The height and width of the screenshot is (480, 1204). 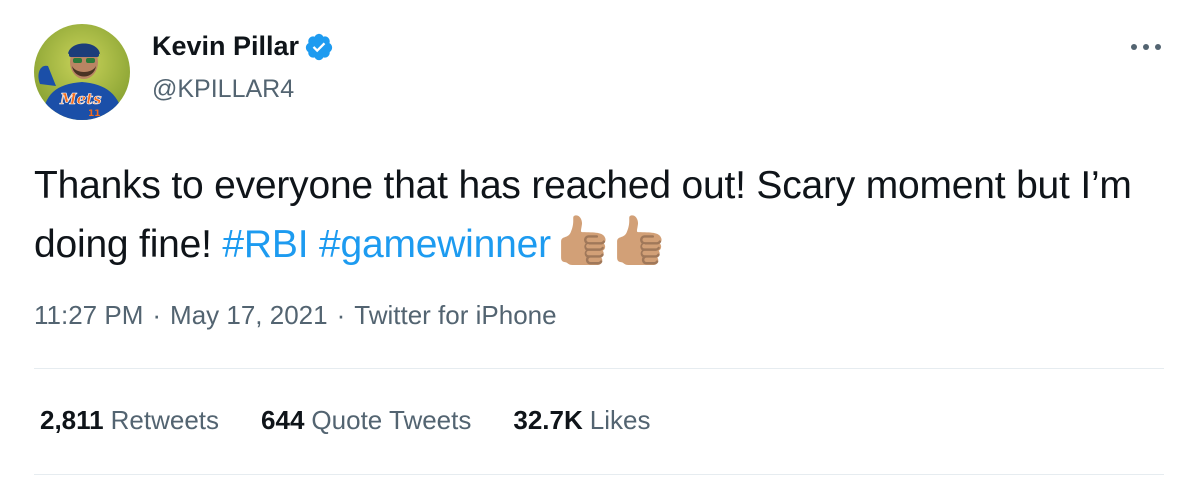 I want to click on display-name: Kevin Pillar, so click(x=225, y=46).